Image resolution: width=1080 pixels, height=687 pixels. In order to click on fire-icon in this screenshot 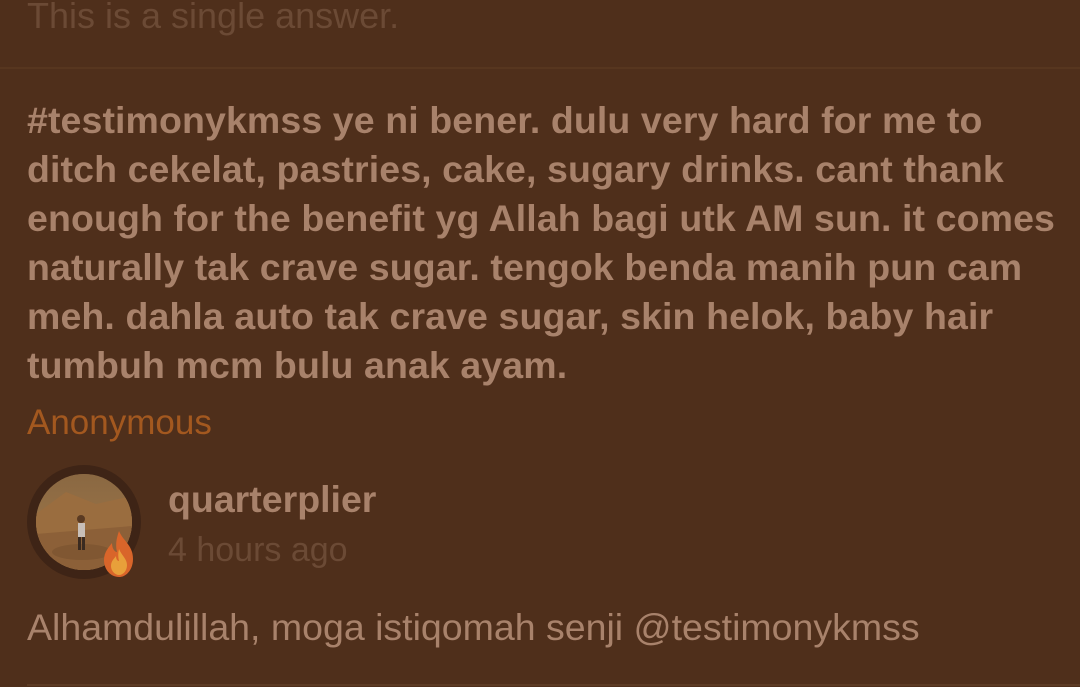, I will do `click(119, 554)`.